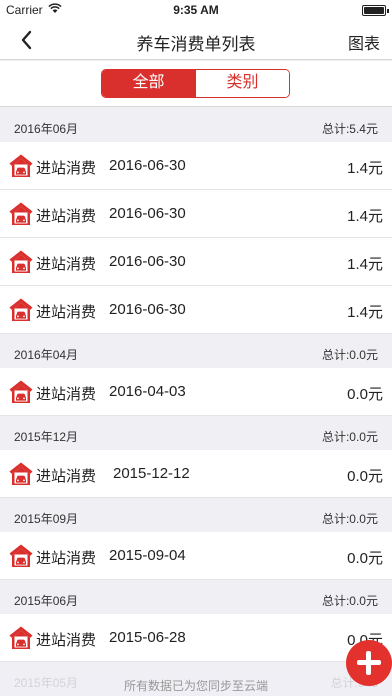 The image size is (392, 696). Describe the element at coordinates (46, 129) in the screenshot. I see `month-label: 2016年06月` at that location.